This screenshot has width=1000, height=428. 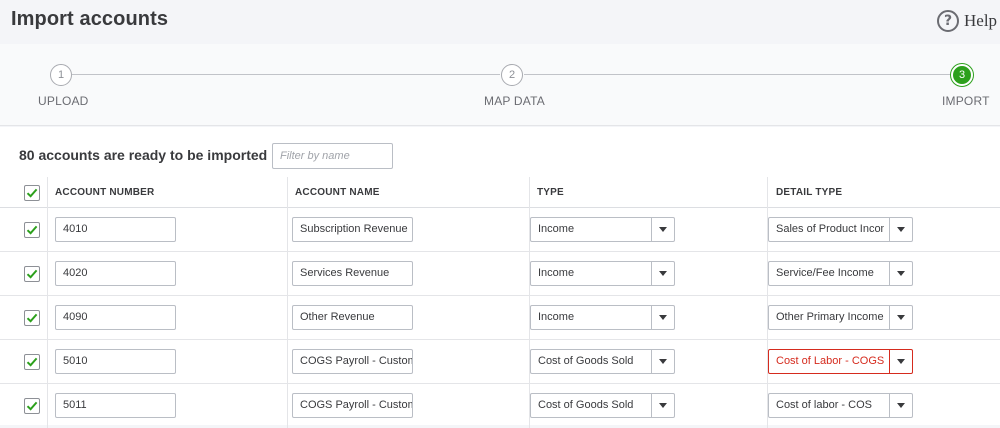 What do you see at coordinates (352, 405) in the screenshot?
I see `account-name-field: COGS Payroll - Customer Success` at bounding box center [352, 405].